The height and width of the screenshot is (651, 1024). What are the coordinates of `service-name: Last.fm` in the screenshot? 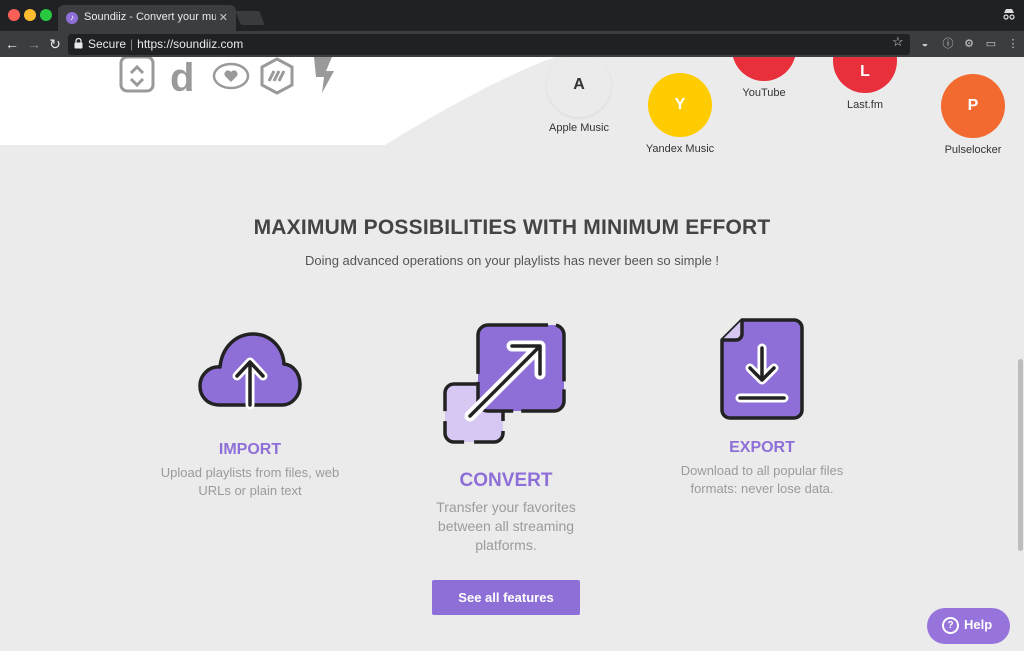 It's located at (865, 105).